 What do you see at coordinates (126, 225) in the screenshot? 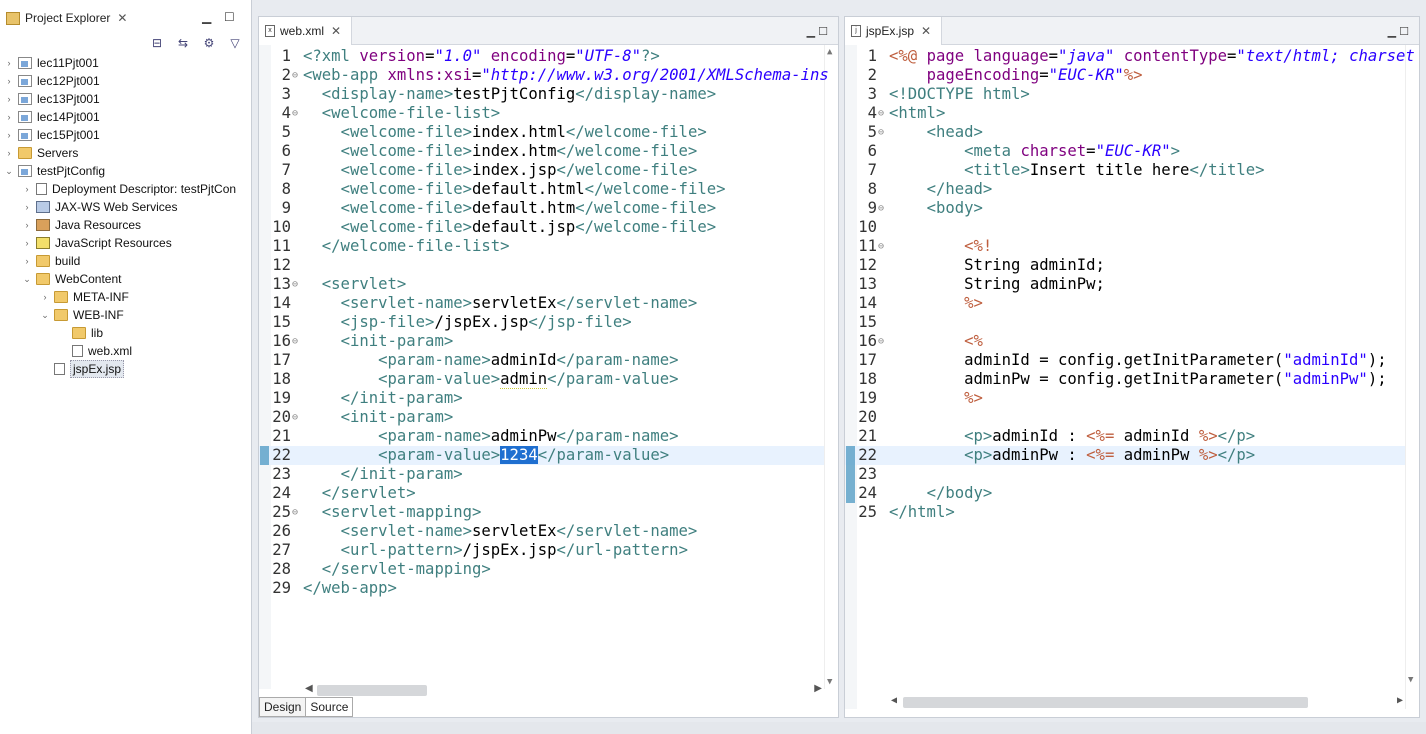
I see `tree-item: › Java Resources` at bounding box center [126, 225].